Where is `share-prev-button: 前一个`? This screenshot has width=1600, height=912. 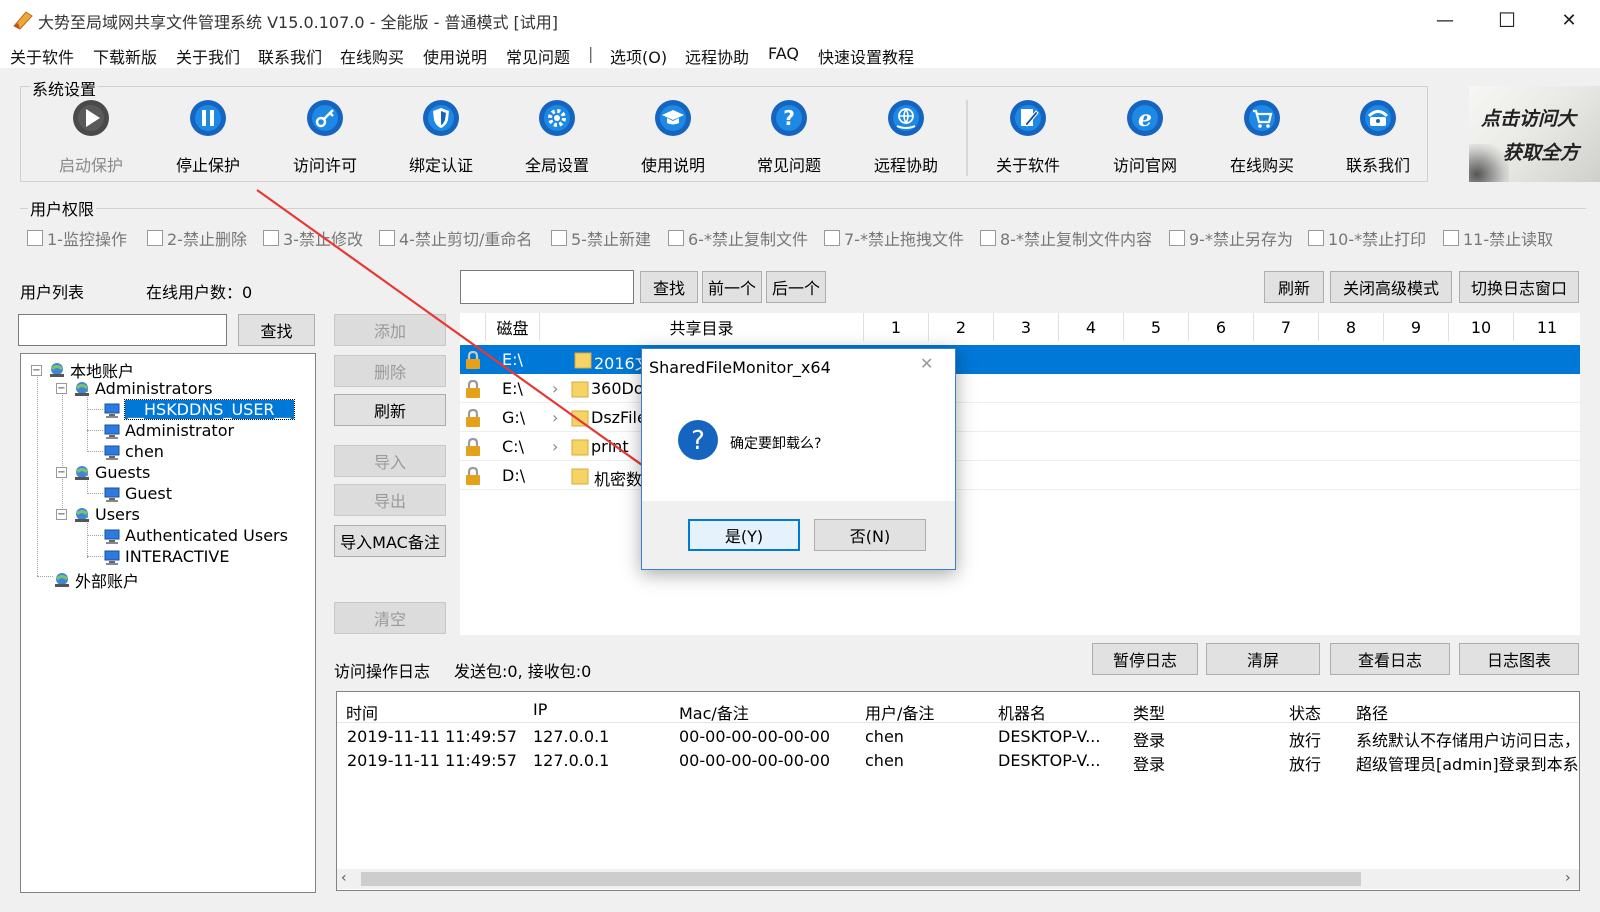 share-prev-button: 前一个 is located at coordinates (732, 287).